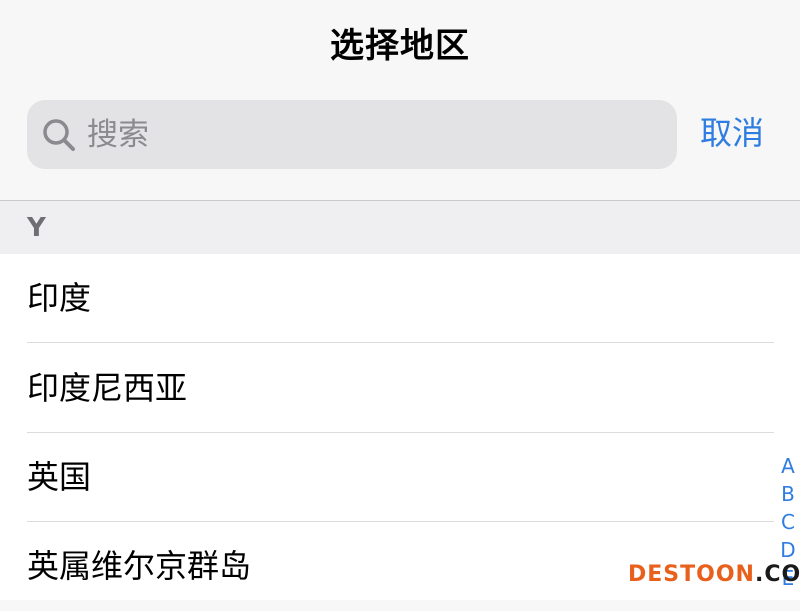 This screenshot has height=611, width=800. What do you see at coordinates (400, 46) in the screenshot?
I see `page-title: 选择地区` at bounding box center [400, 46].